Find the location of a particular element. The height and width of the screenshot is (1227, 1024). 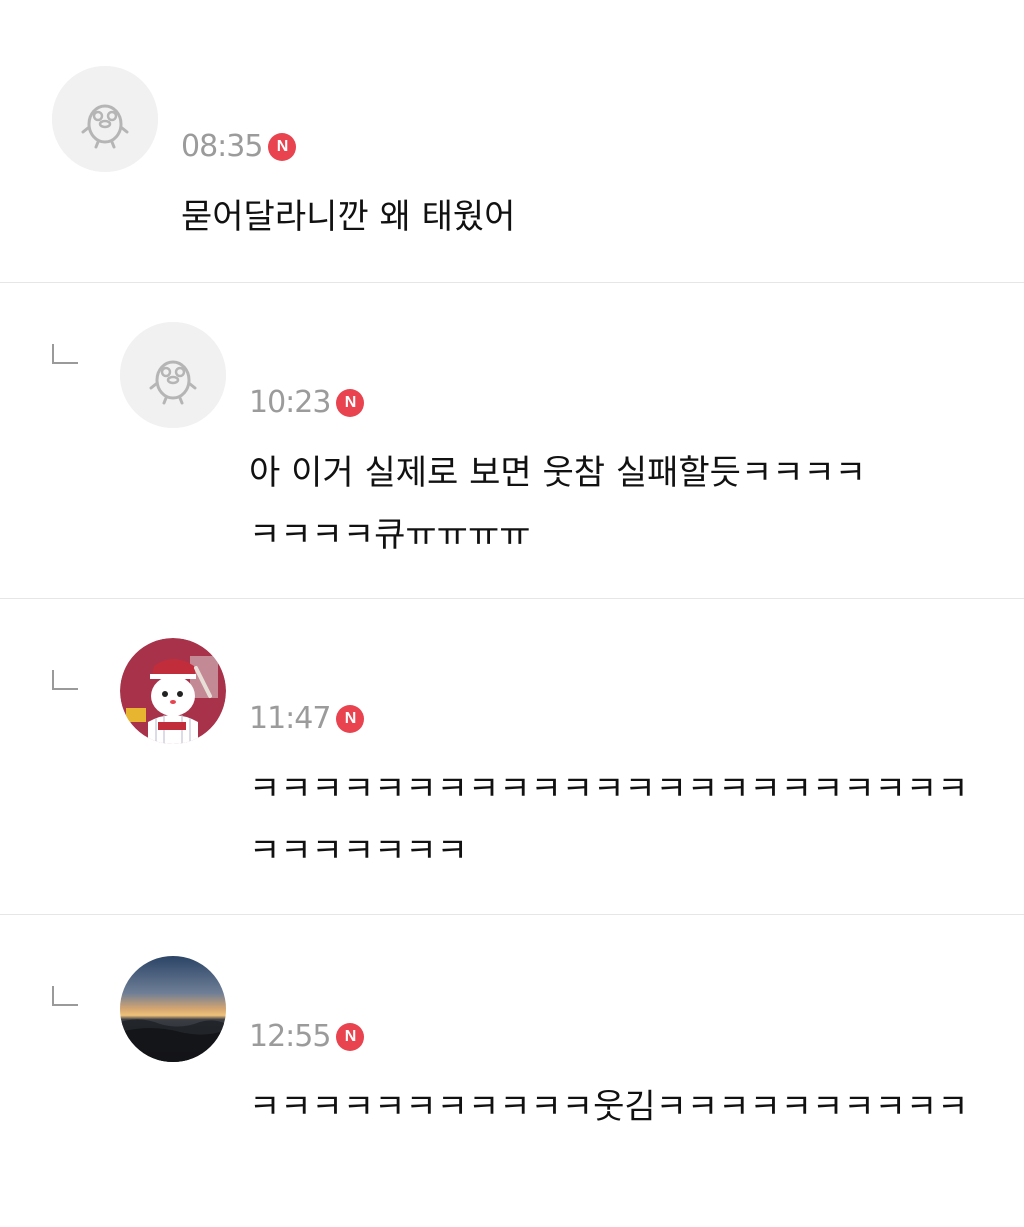

comment-time: 11:47 is located at coordinates (290, 718).